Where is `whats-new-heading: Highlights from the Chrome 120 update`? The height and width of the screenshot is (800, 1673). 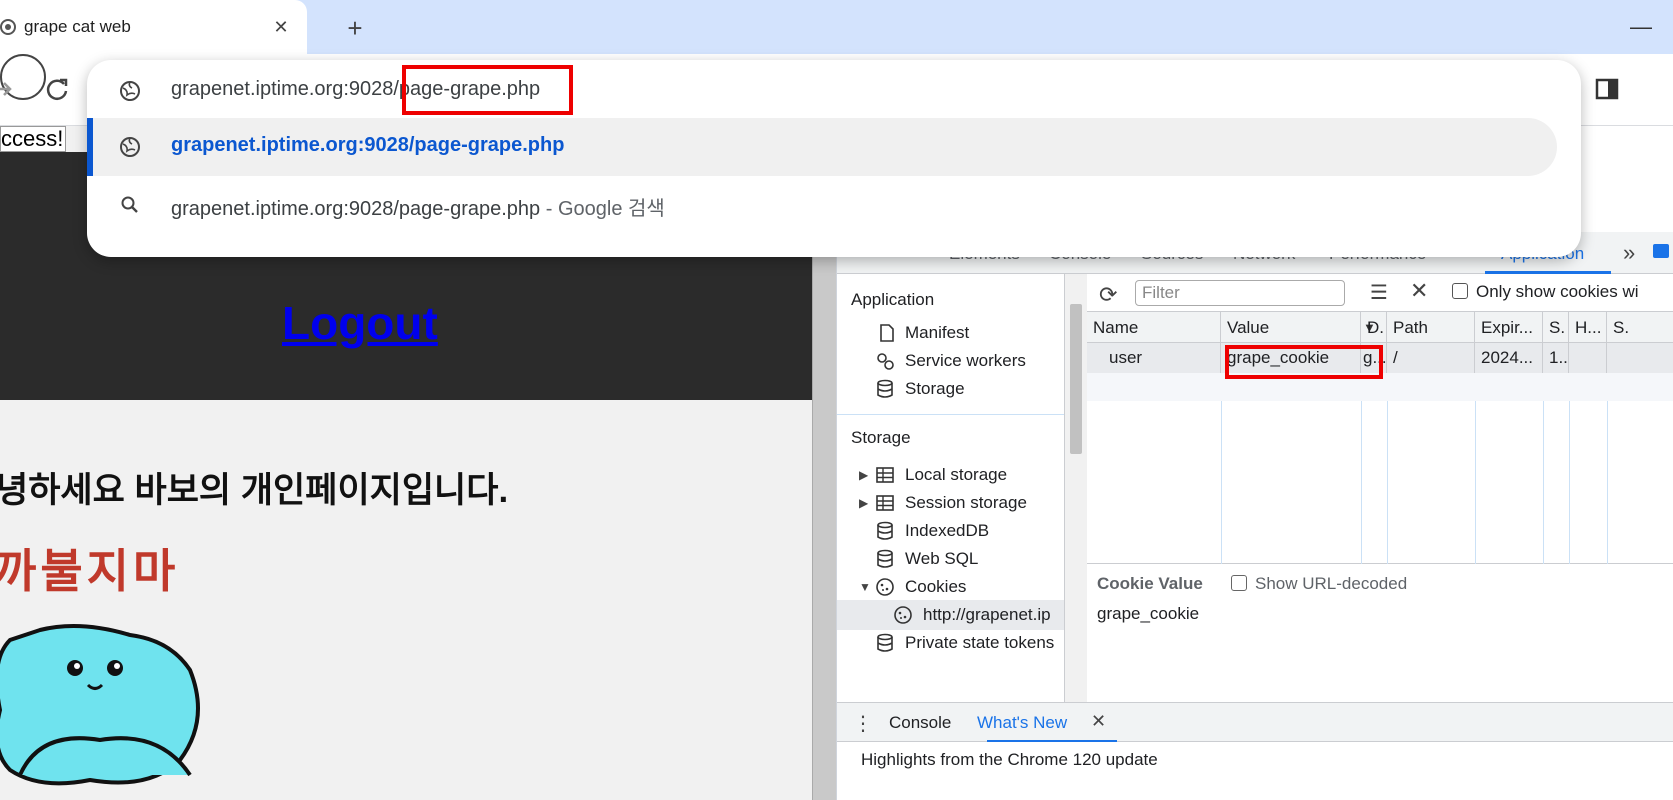 whats-new-heading: Highlights from the Chrome 120 update is located at coordinates (1009, 759).